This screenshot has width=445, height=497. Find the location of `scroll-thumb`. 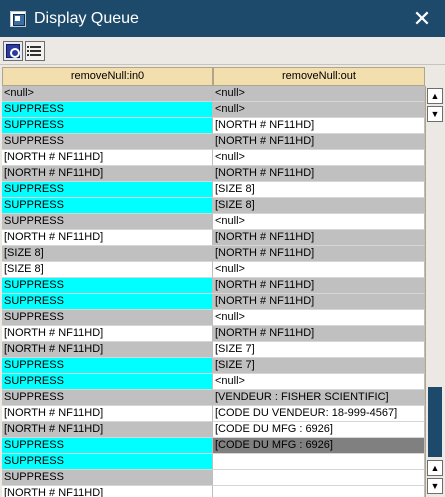

scroll-thumb is located at coordinates (435, 422).